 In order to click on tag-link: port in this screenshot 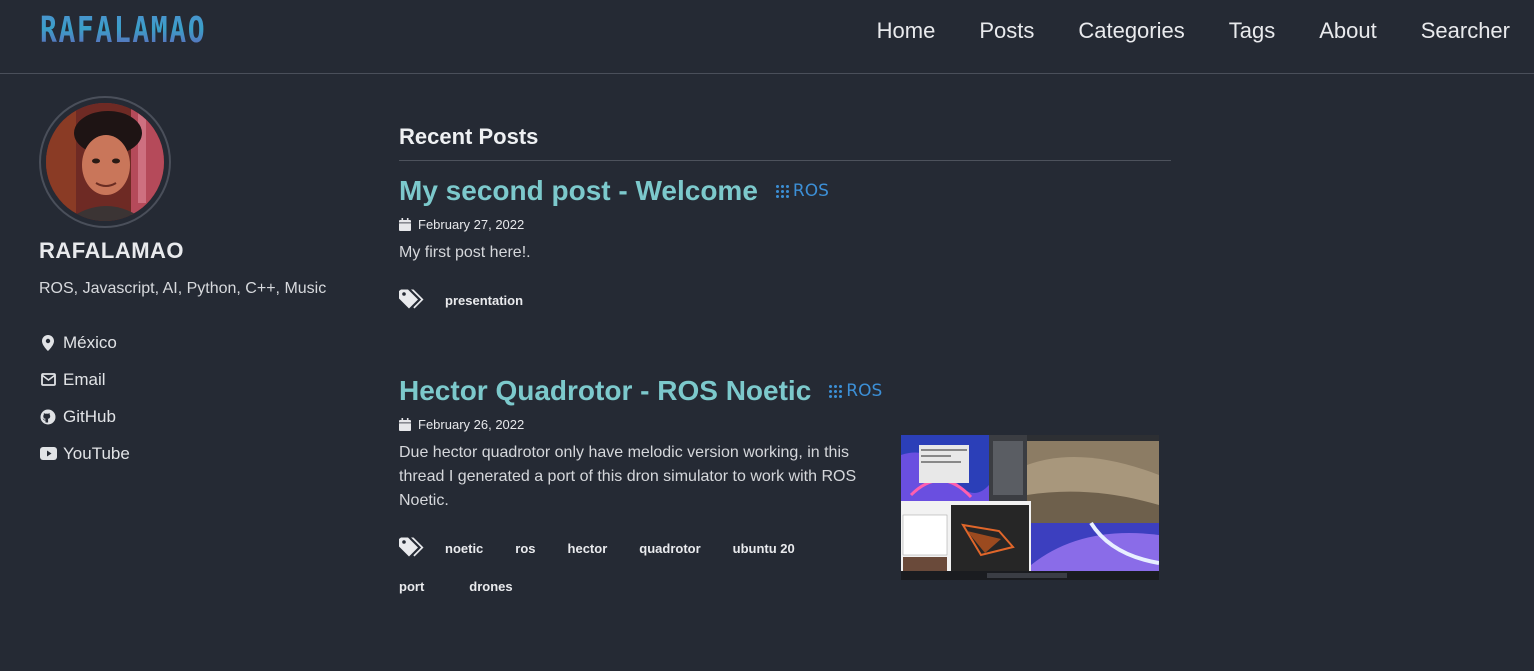, I will do `click(411, 586)`.